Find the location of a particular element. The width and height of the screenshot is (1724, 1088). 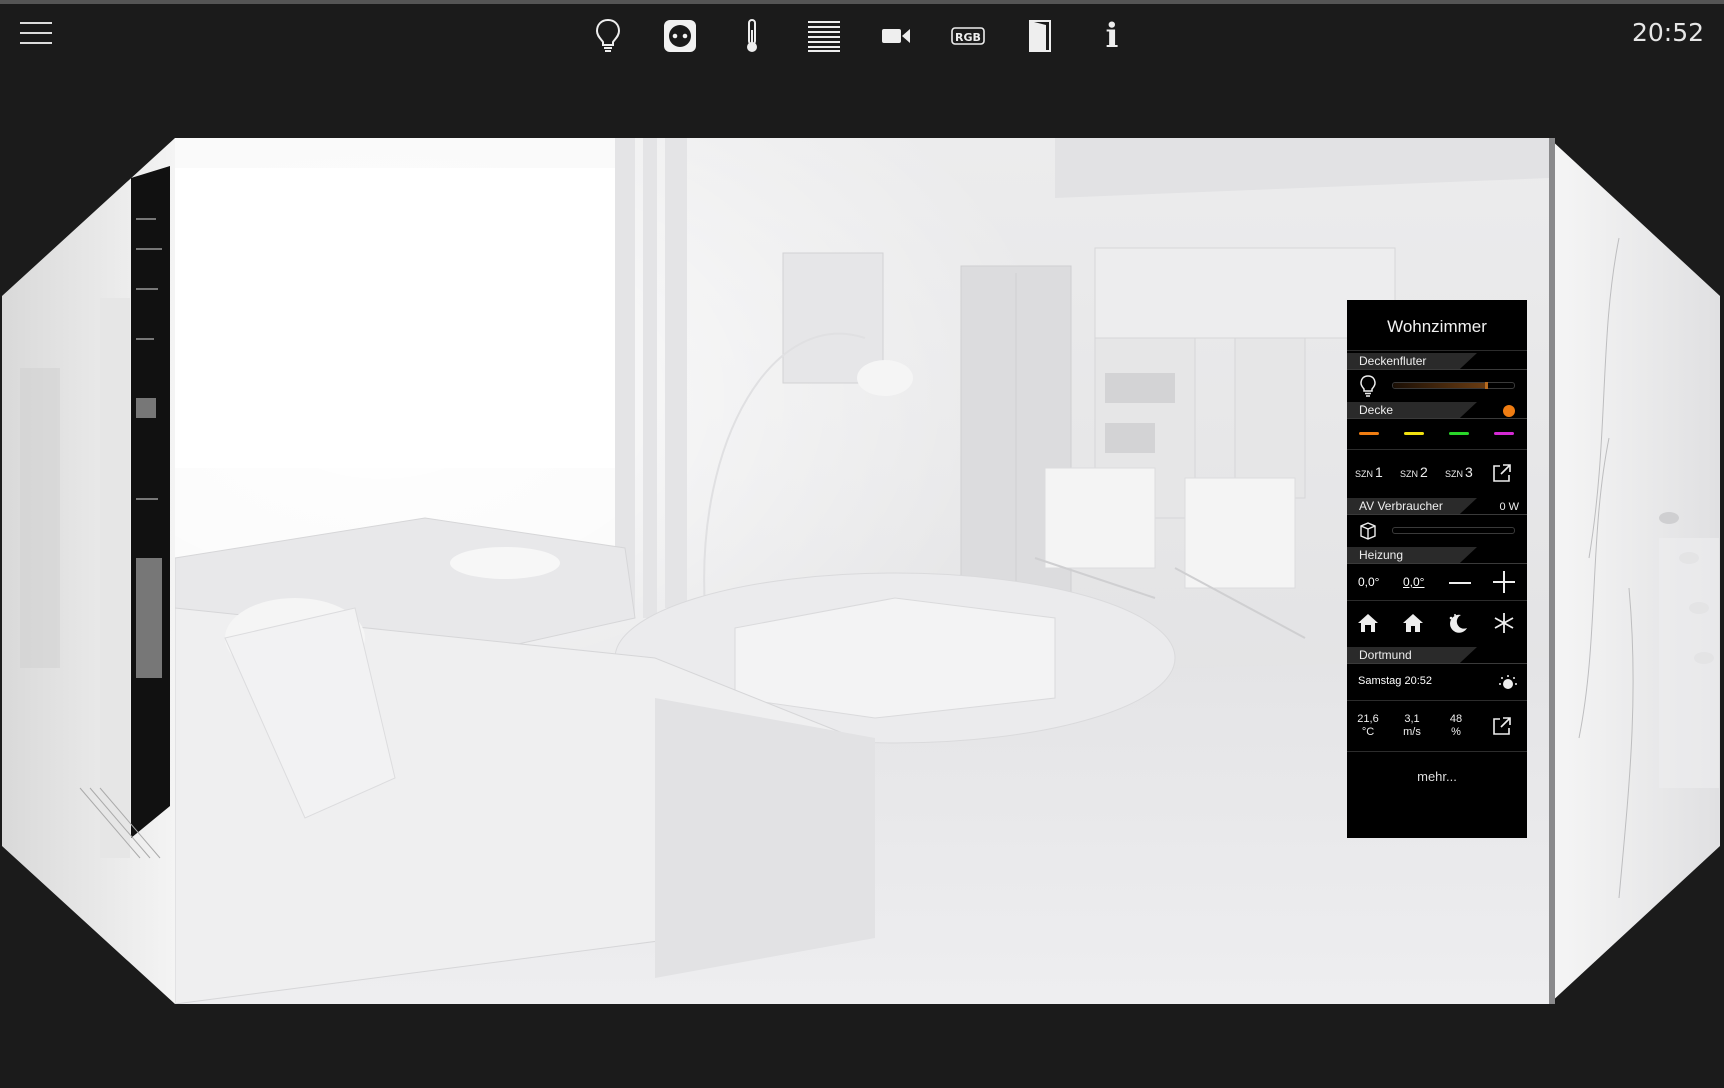

info-icon: i is located at coordinates (1112, 36).